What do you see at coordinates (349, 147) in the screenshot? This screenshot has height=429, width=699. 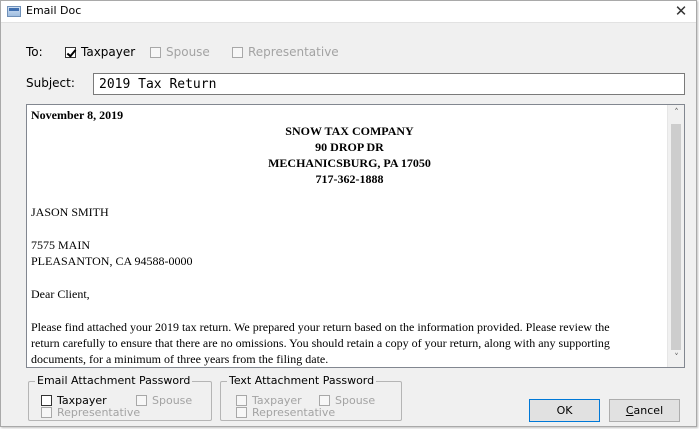 I see `company-address-line1: 90 DROP DR` at bounding box center [349, 147].